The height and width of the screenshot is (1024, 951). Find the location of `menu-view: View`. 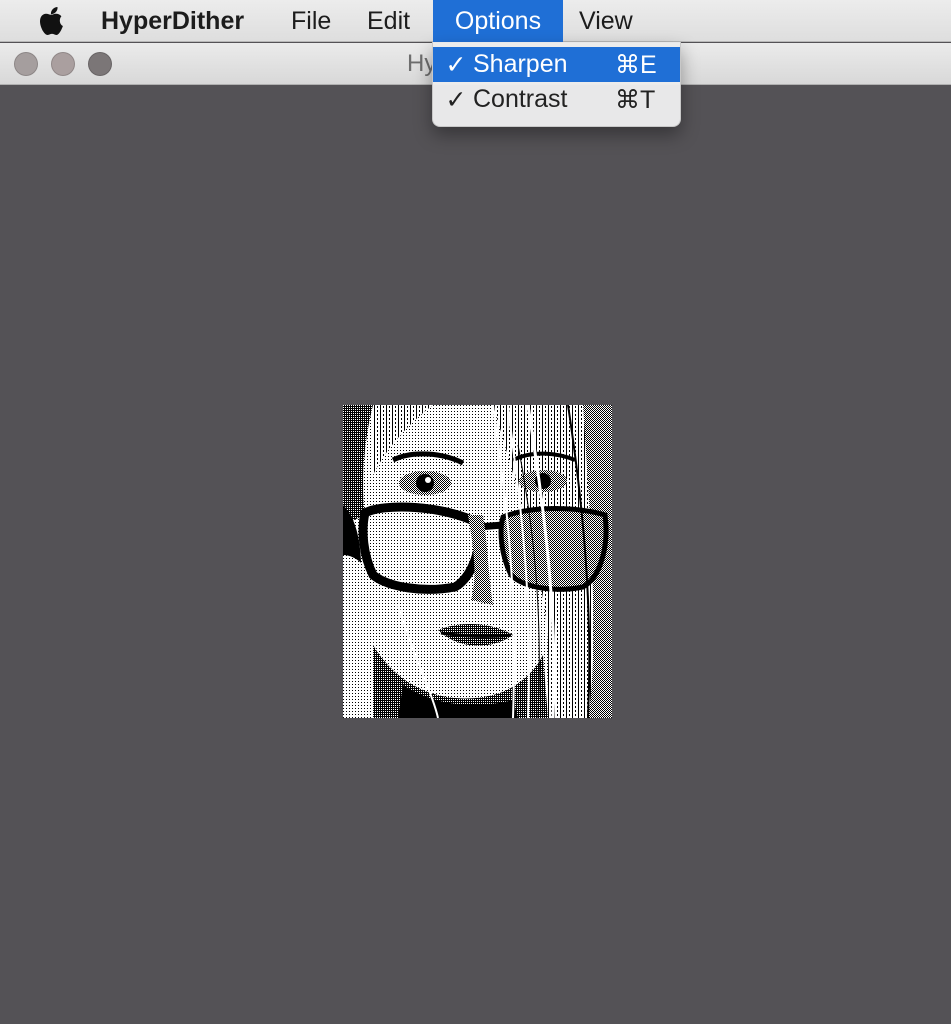

menu-view: View is located at coordinates (606, 21).